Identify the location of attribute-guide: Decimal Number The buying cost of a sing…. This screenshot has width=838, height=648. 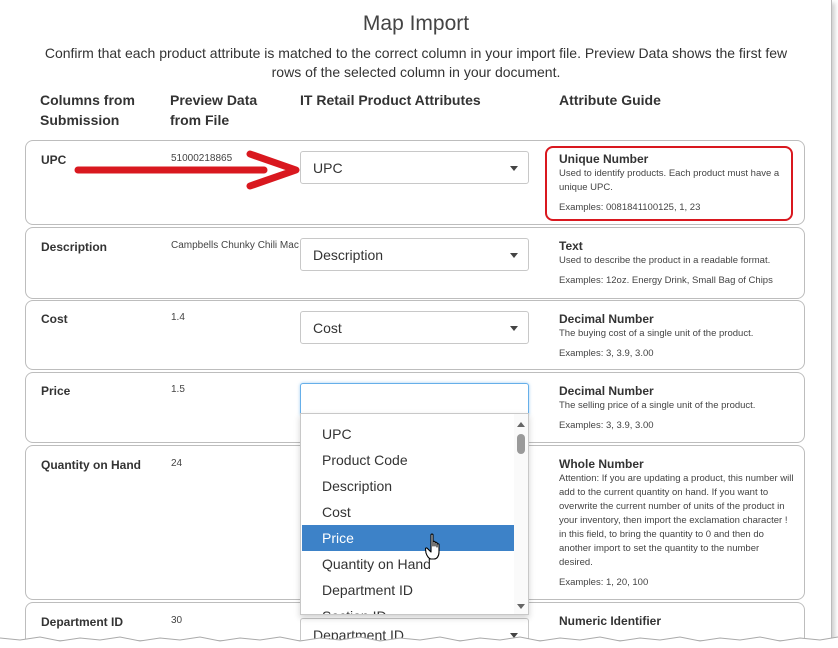
(656, 335).